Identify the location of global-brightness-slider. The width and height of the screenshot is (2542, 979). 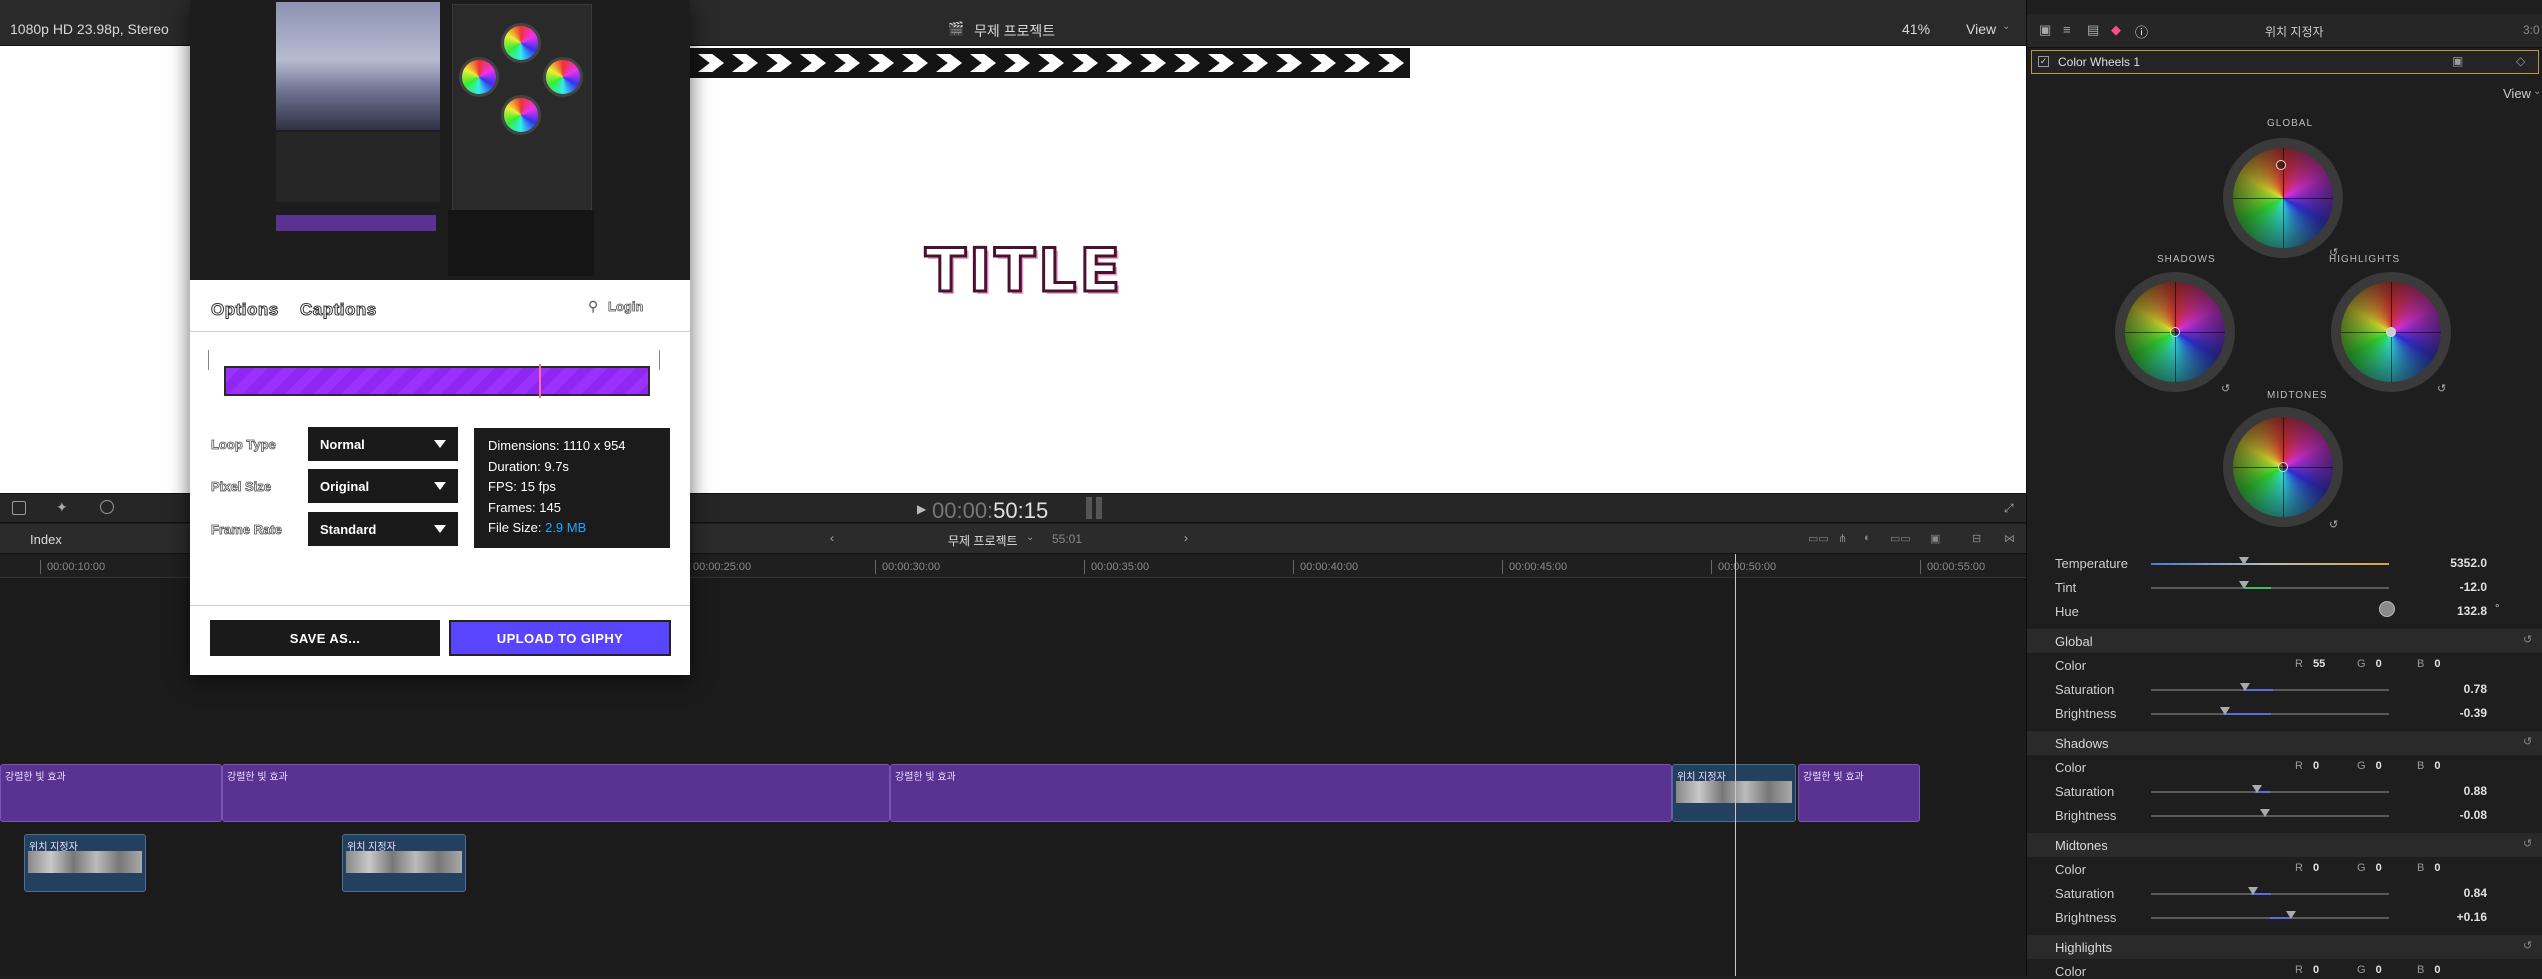
(2270, 711).